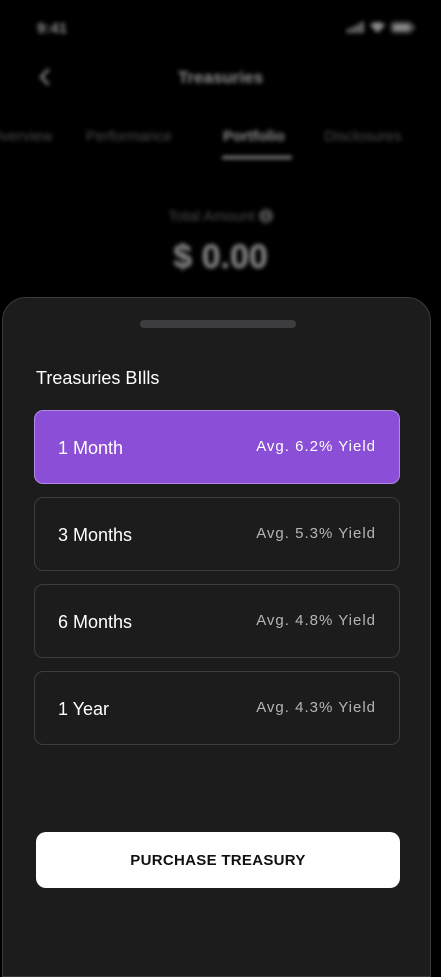 This screenshot has width=441, height=977. What do you see at coordinates (26, 136) in the screenshot?
I see `tab-overview: Overview` at bounding box center [26, 136].